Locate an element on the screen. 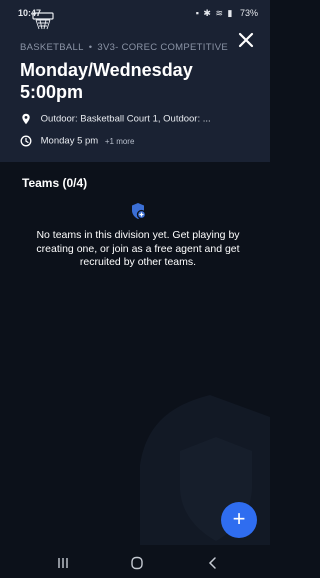  add-icon: + is located at coordinates (239, 518).